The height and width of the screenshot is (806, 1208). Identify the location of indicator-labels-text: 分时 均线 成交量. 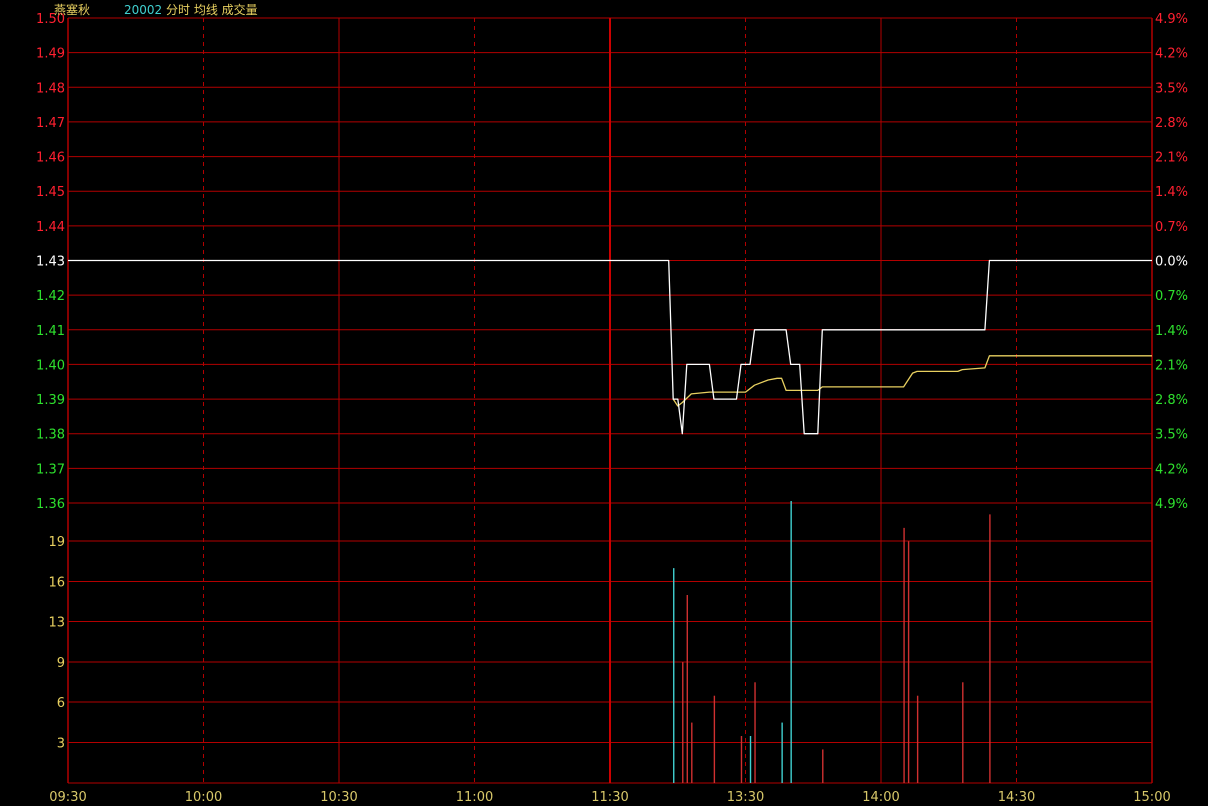
(212, 10).